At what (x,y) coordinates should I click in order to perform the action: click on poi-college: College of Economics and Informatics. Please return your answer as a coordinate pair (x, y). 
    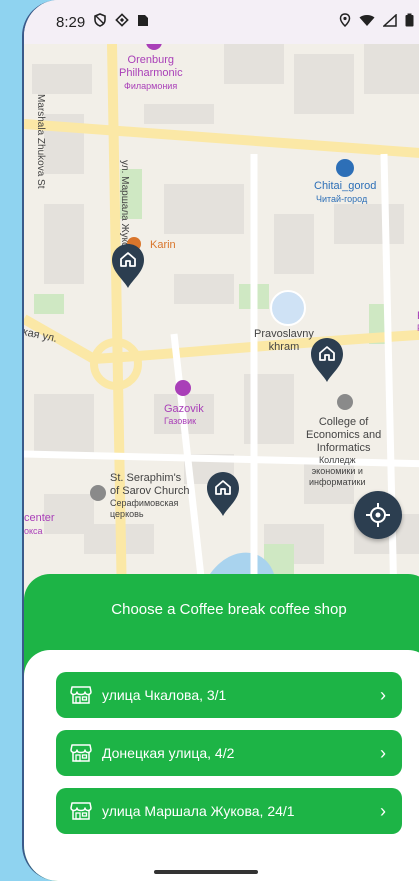
    Looking at the image, I should click on (343, 435).